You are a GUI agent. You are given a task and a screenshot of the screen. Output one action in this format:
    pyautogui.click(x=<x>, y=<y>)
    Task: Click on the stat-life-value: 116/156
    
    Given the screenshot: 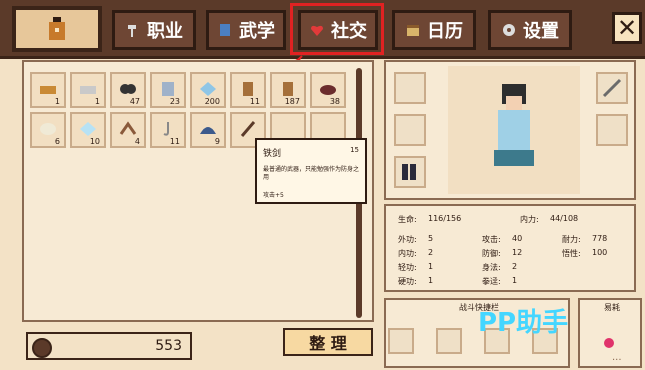 What is the action you would take?
    pyautogui.click(x=445, y=218)
    